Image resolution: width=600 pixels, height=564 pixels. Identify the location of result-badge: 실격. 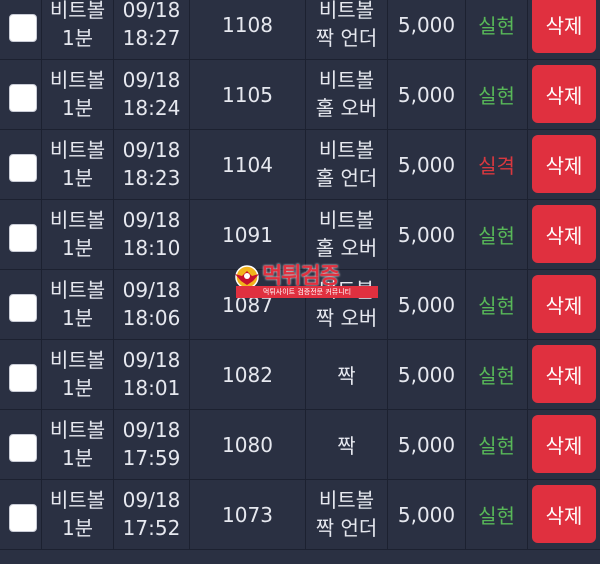
(496, 166).